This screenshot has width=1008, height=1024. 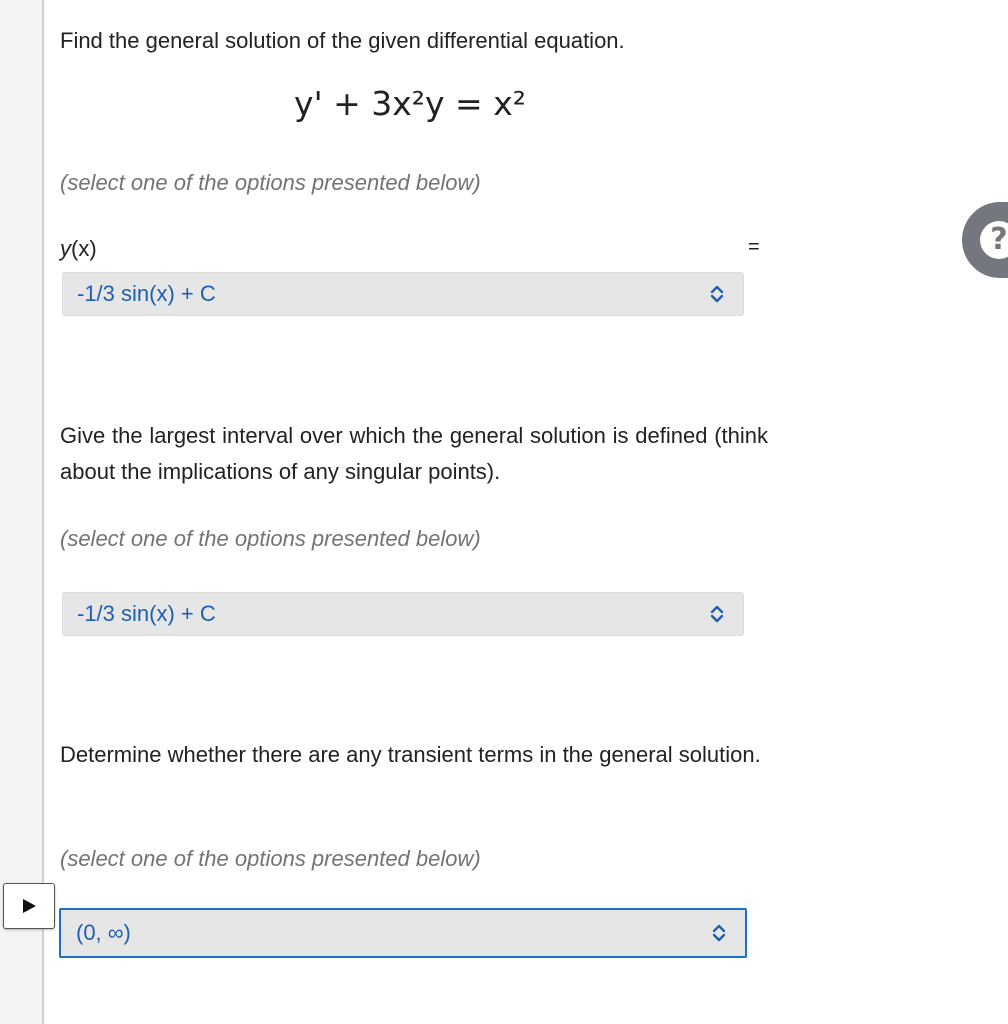 I want to click on transient-terms-select: (0, ∞), so click(x=403, y=933).